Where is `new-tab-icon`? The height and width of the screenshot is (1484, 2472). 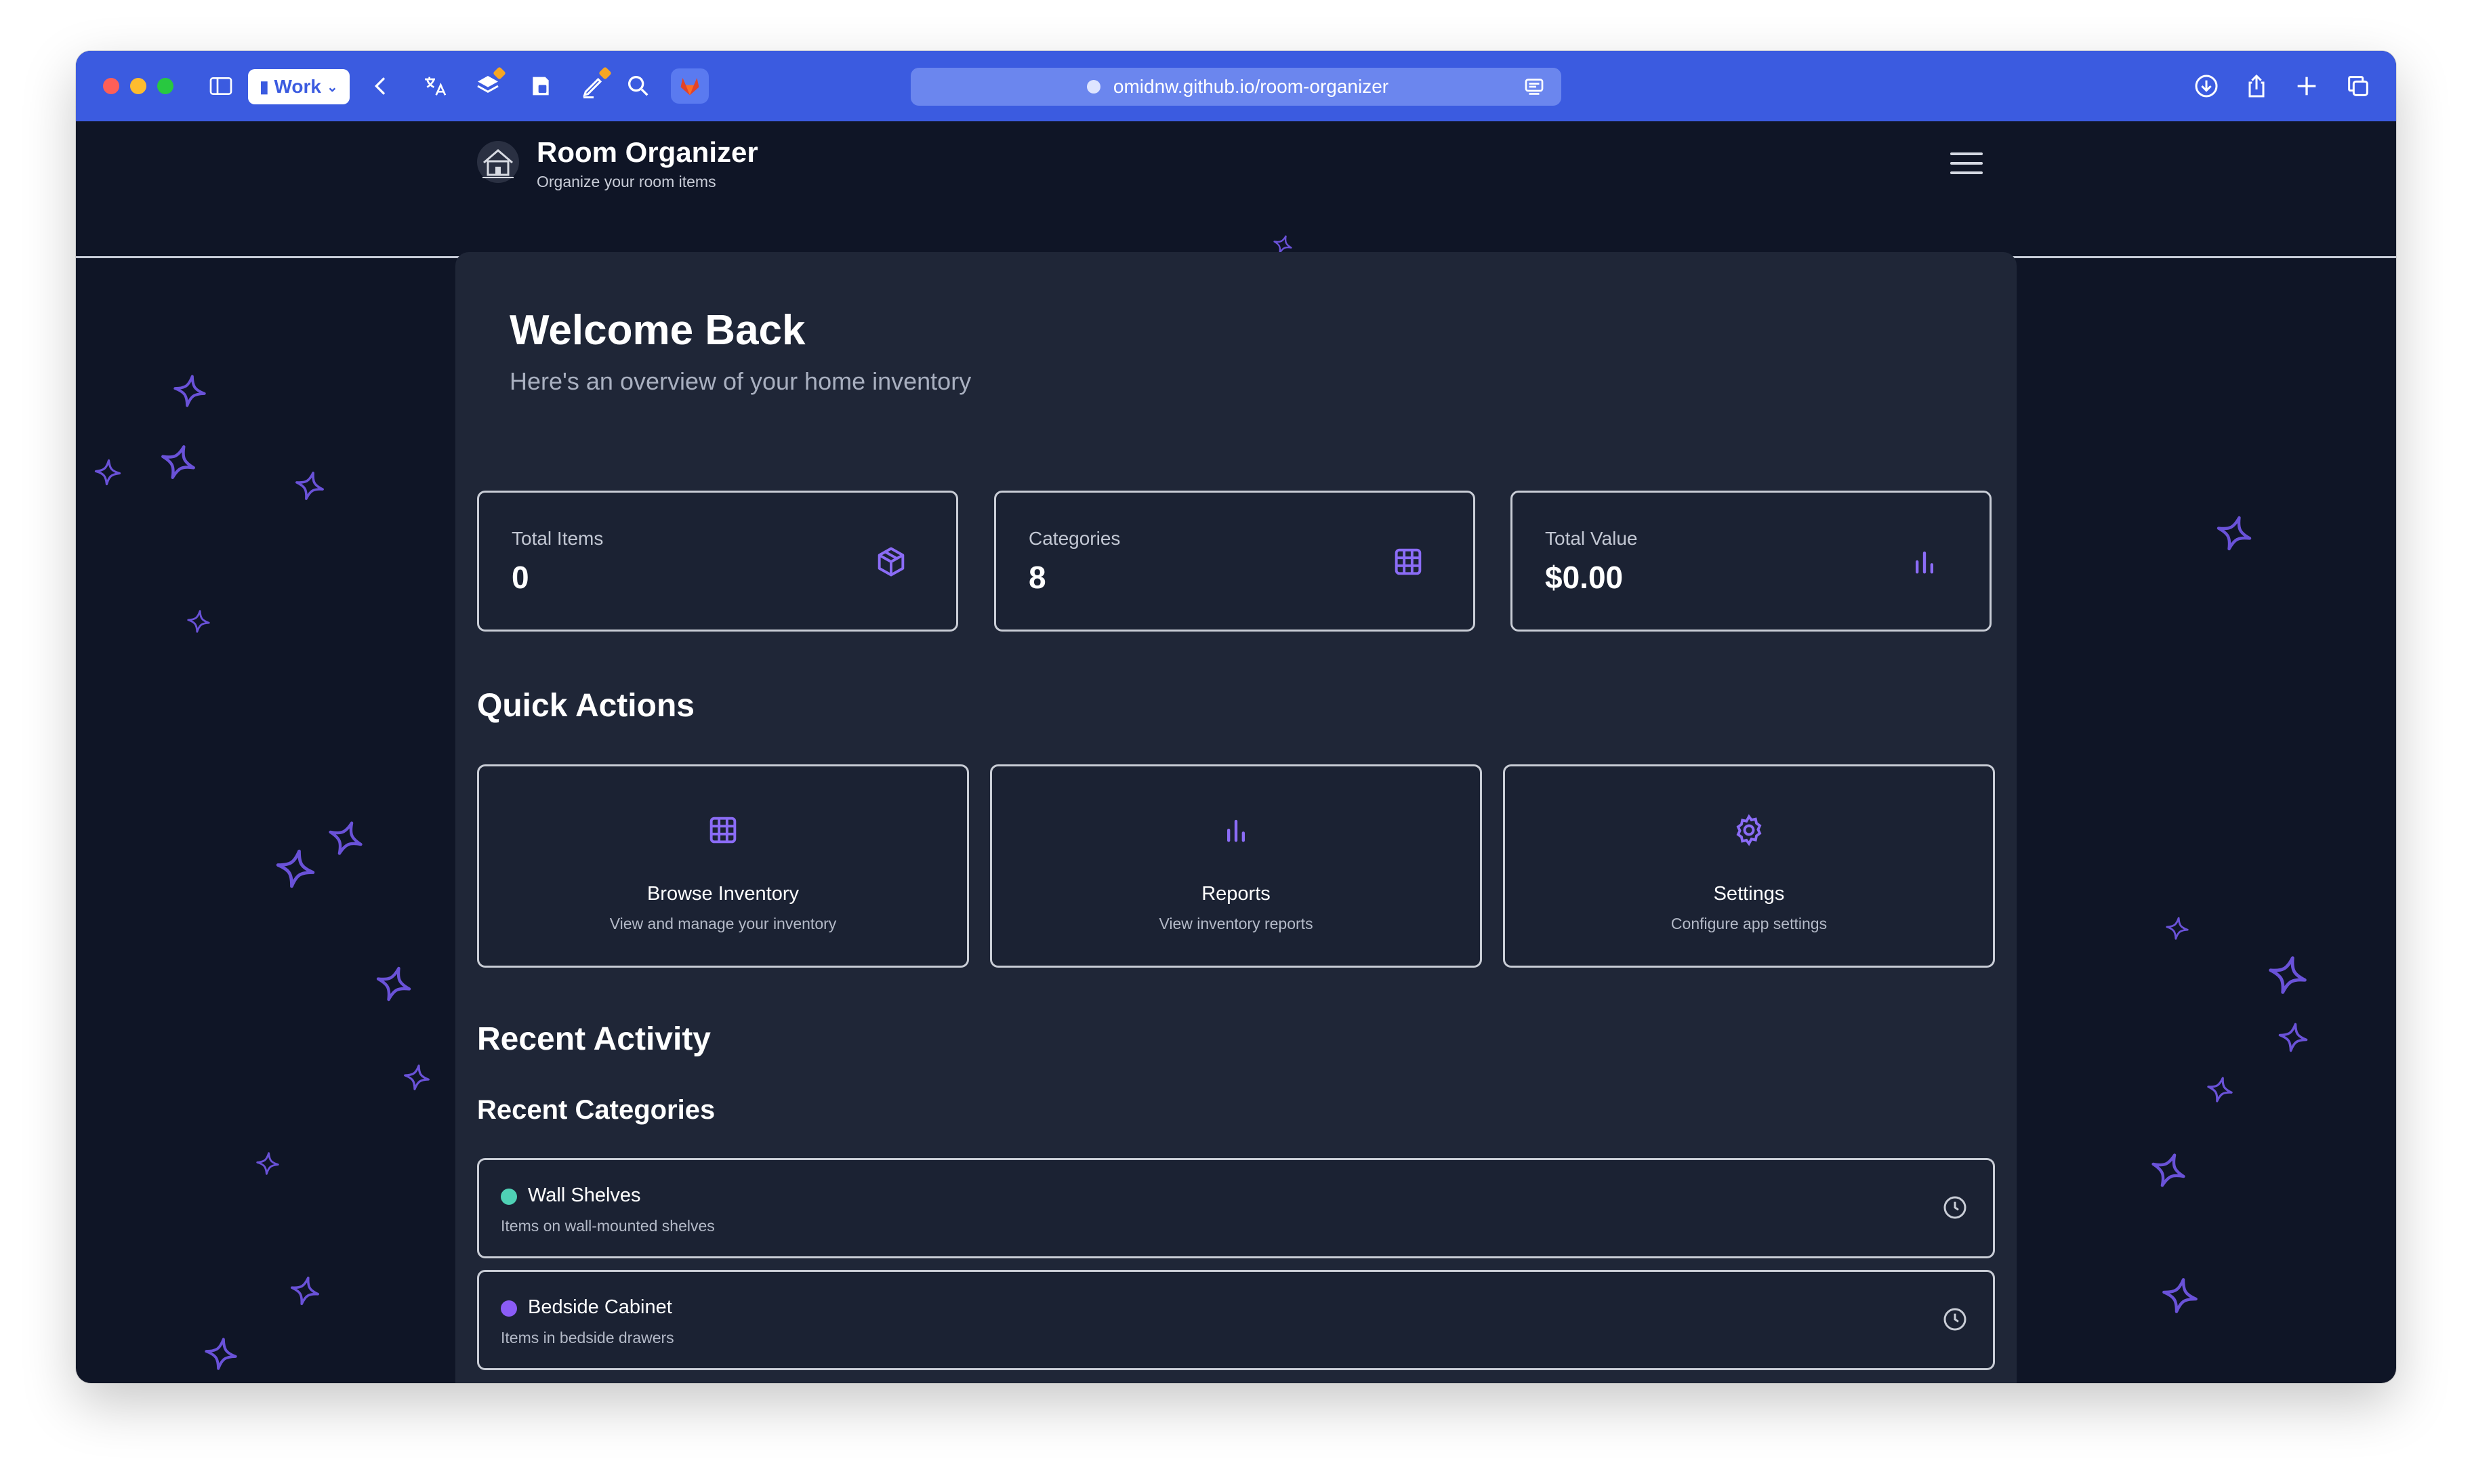
new-tab-icon is located at coordinates (2306, 86).